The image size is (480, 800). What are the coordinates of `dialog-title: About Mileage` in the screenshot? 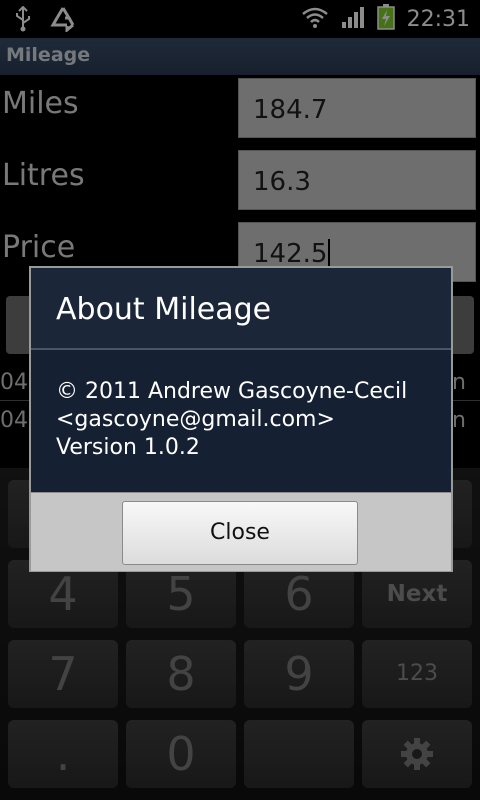 It's located at (164, 309).